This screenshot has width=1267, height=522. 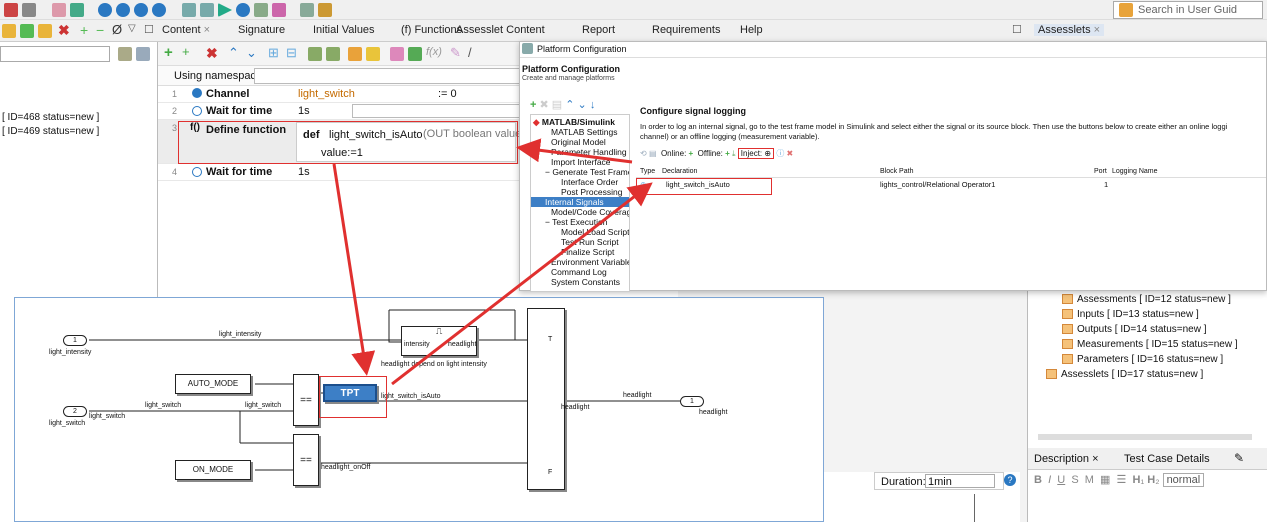 I want to click on annotation-arrows, so click(x=492, y=262).